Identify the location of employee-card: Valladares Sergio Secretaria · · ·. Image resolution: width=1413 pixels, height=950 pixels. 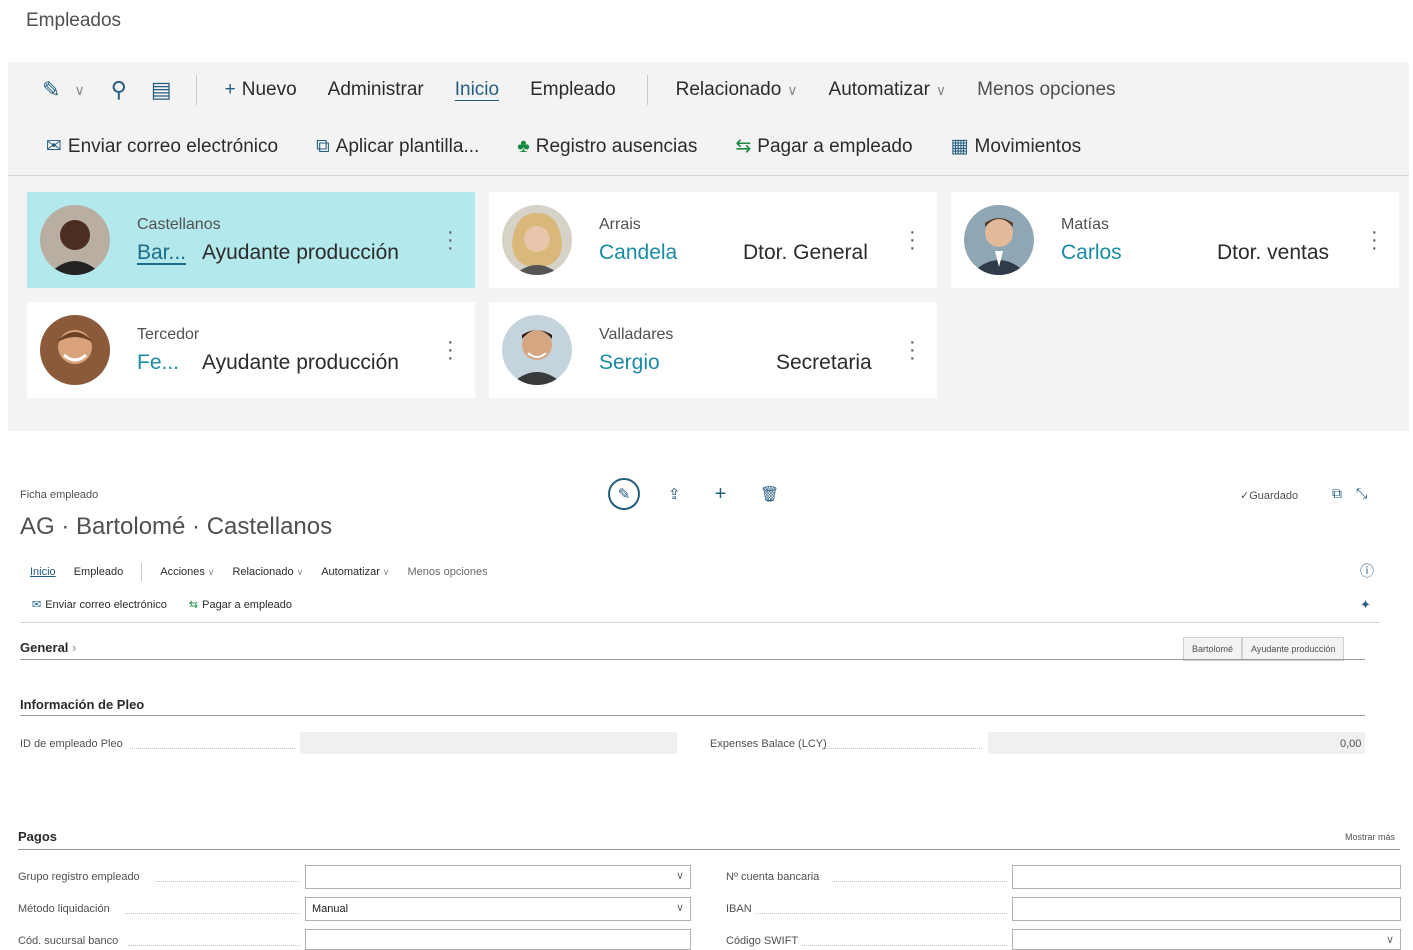
(713, 350).